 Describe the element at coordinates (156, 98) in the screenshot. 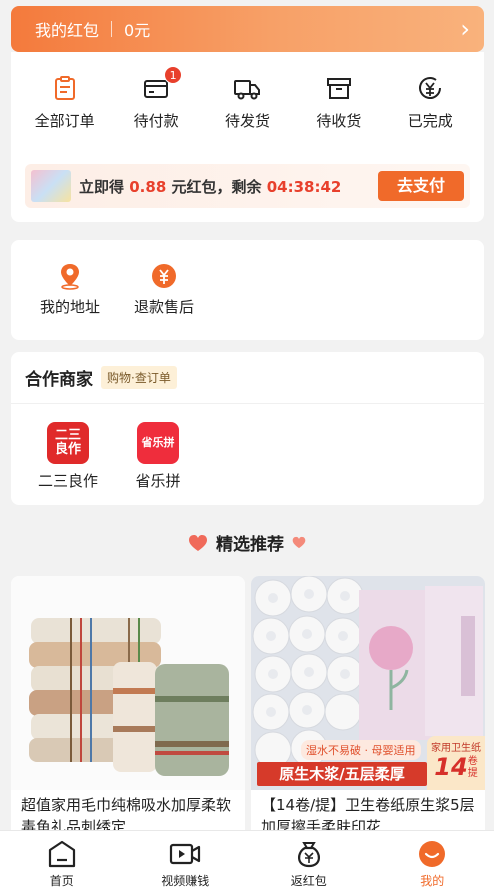

I see `pending-payment-button: 1 待付款` at that location.